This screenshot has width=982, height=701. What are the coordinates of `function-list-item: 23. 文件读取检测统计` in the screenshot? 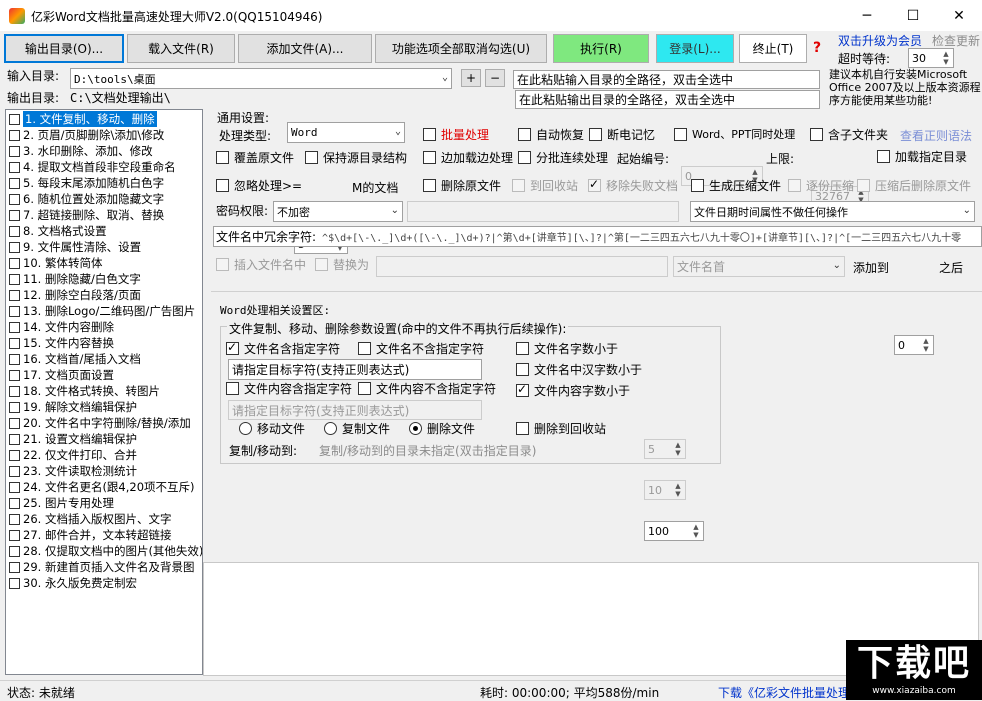 It's located at (104, 471).